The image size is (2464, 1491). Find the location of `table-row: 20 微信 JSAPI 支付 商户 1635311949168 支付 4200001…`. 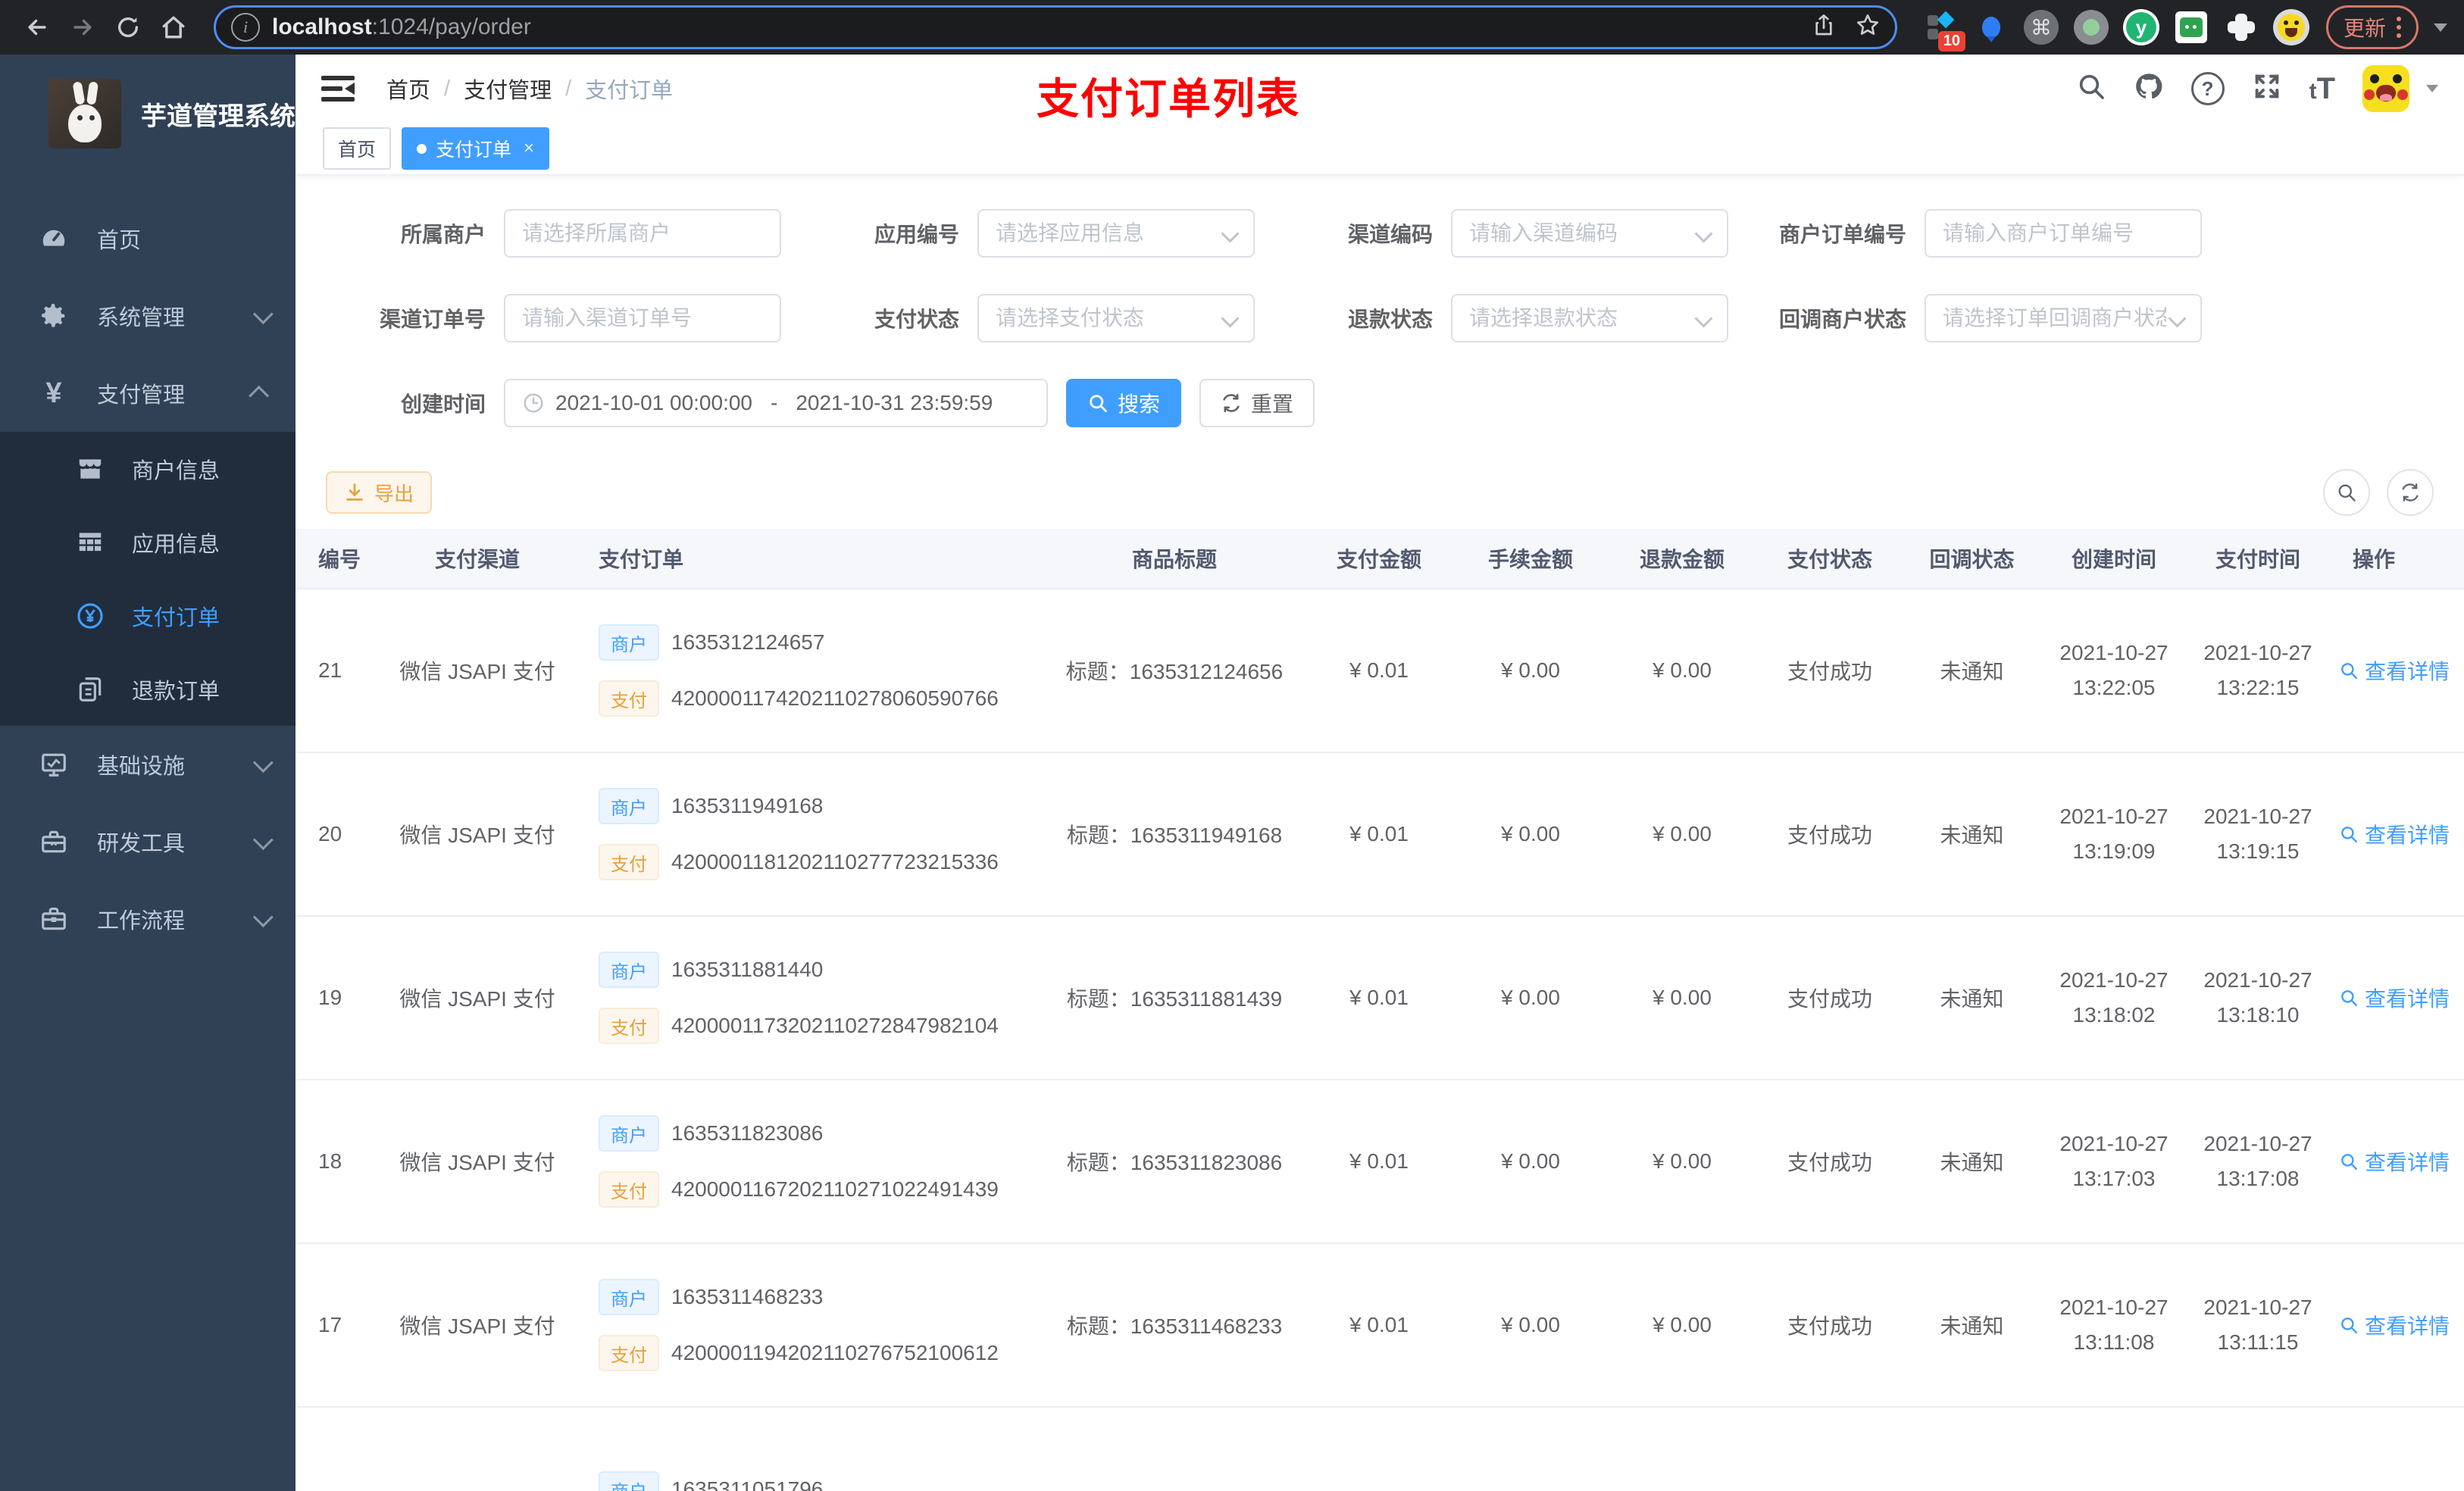

table-row: 20 微信 JSAPI 支付 商户 1635311949168 支付 4200001… is located at coordinates (1379, 834).